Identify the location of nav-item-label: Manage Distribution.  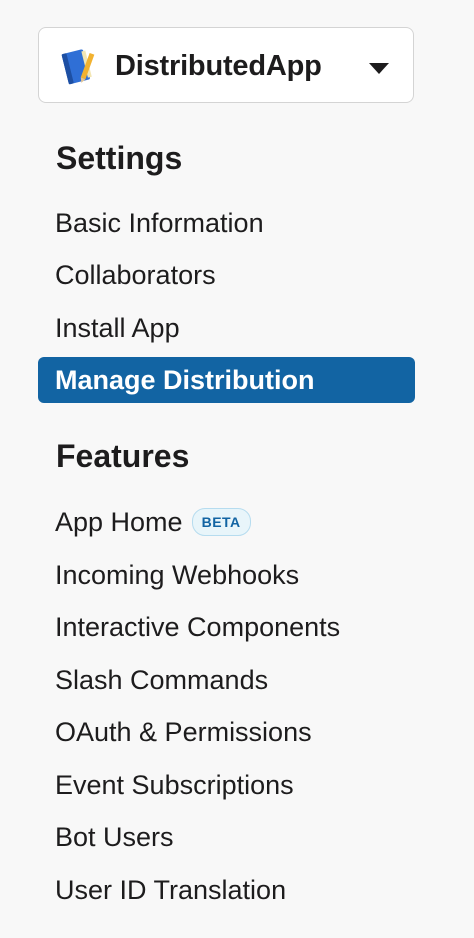
(185, 380).